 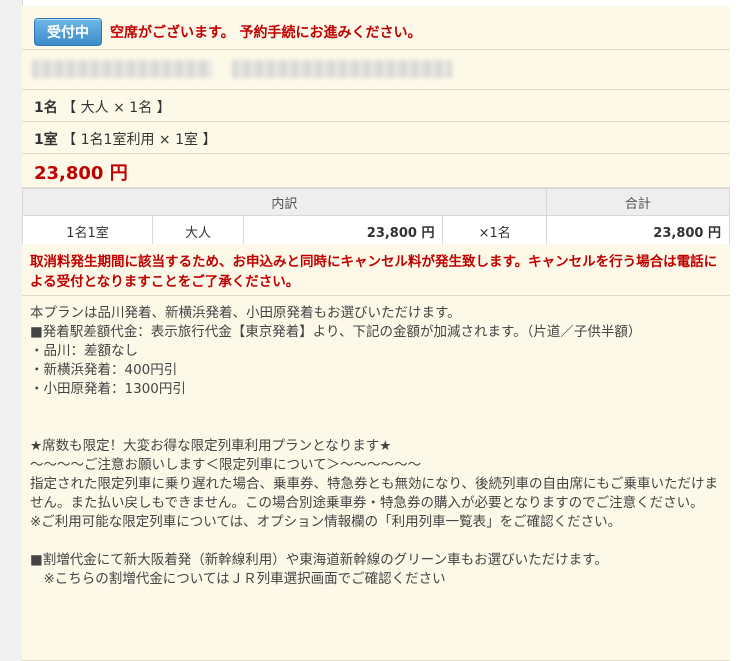 What do you see at coordinates (81, 173) in the screenshot?
I see `total-price: 23,800 円` at bounding box center [81, 173].